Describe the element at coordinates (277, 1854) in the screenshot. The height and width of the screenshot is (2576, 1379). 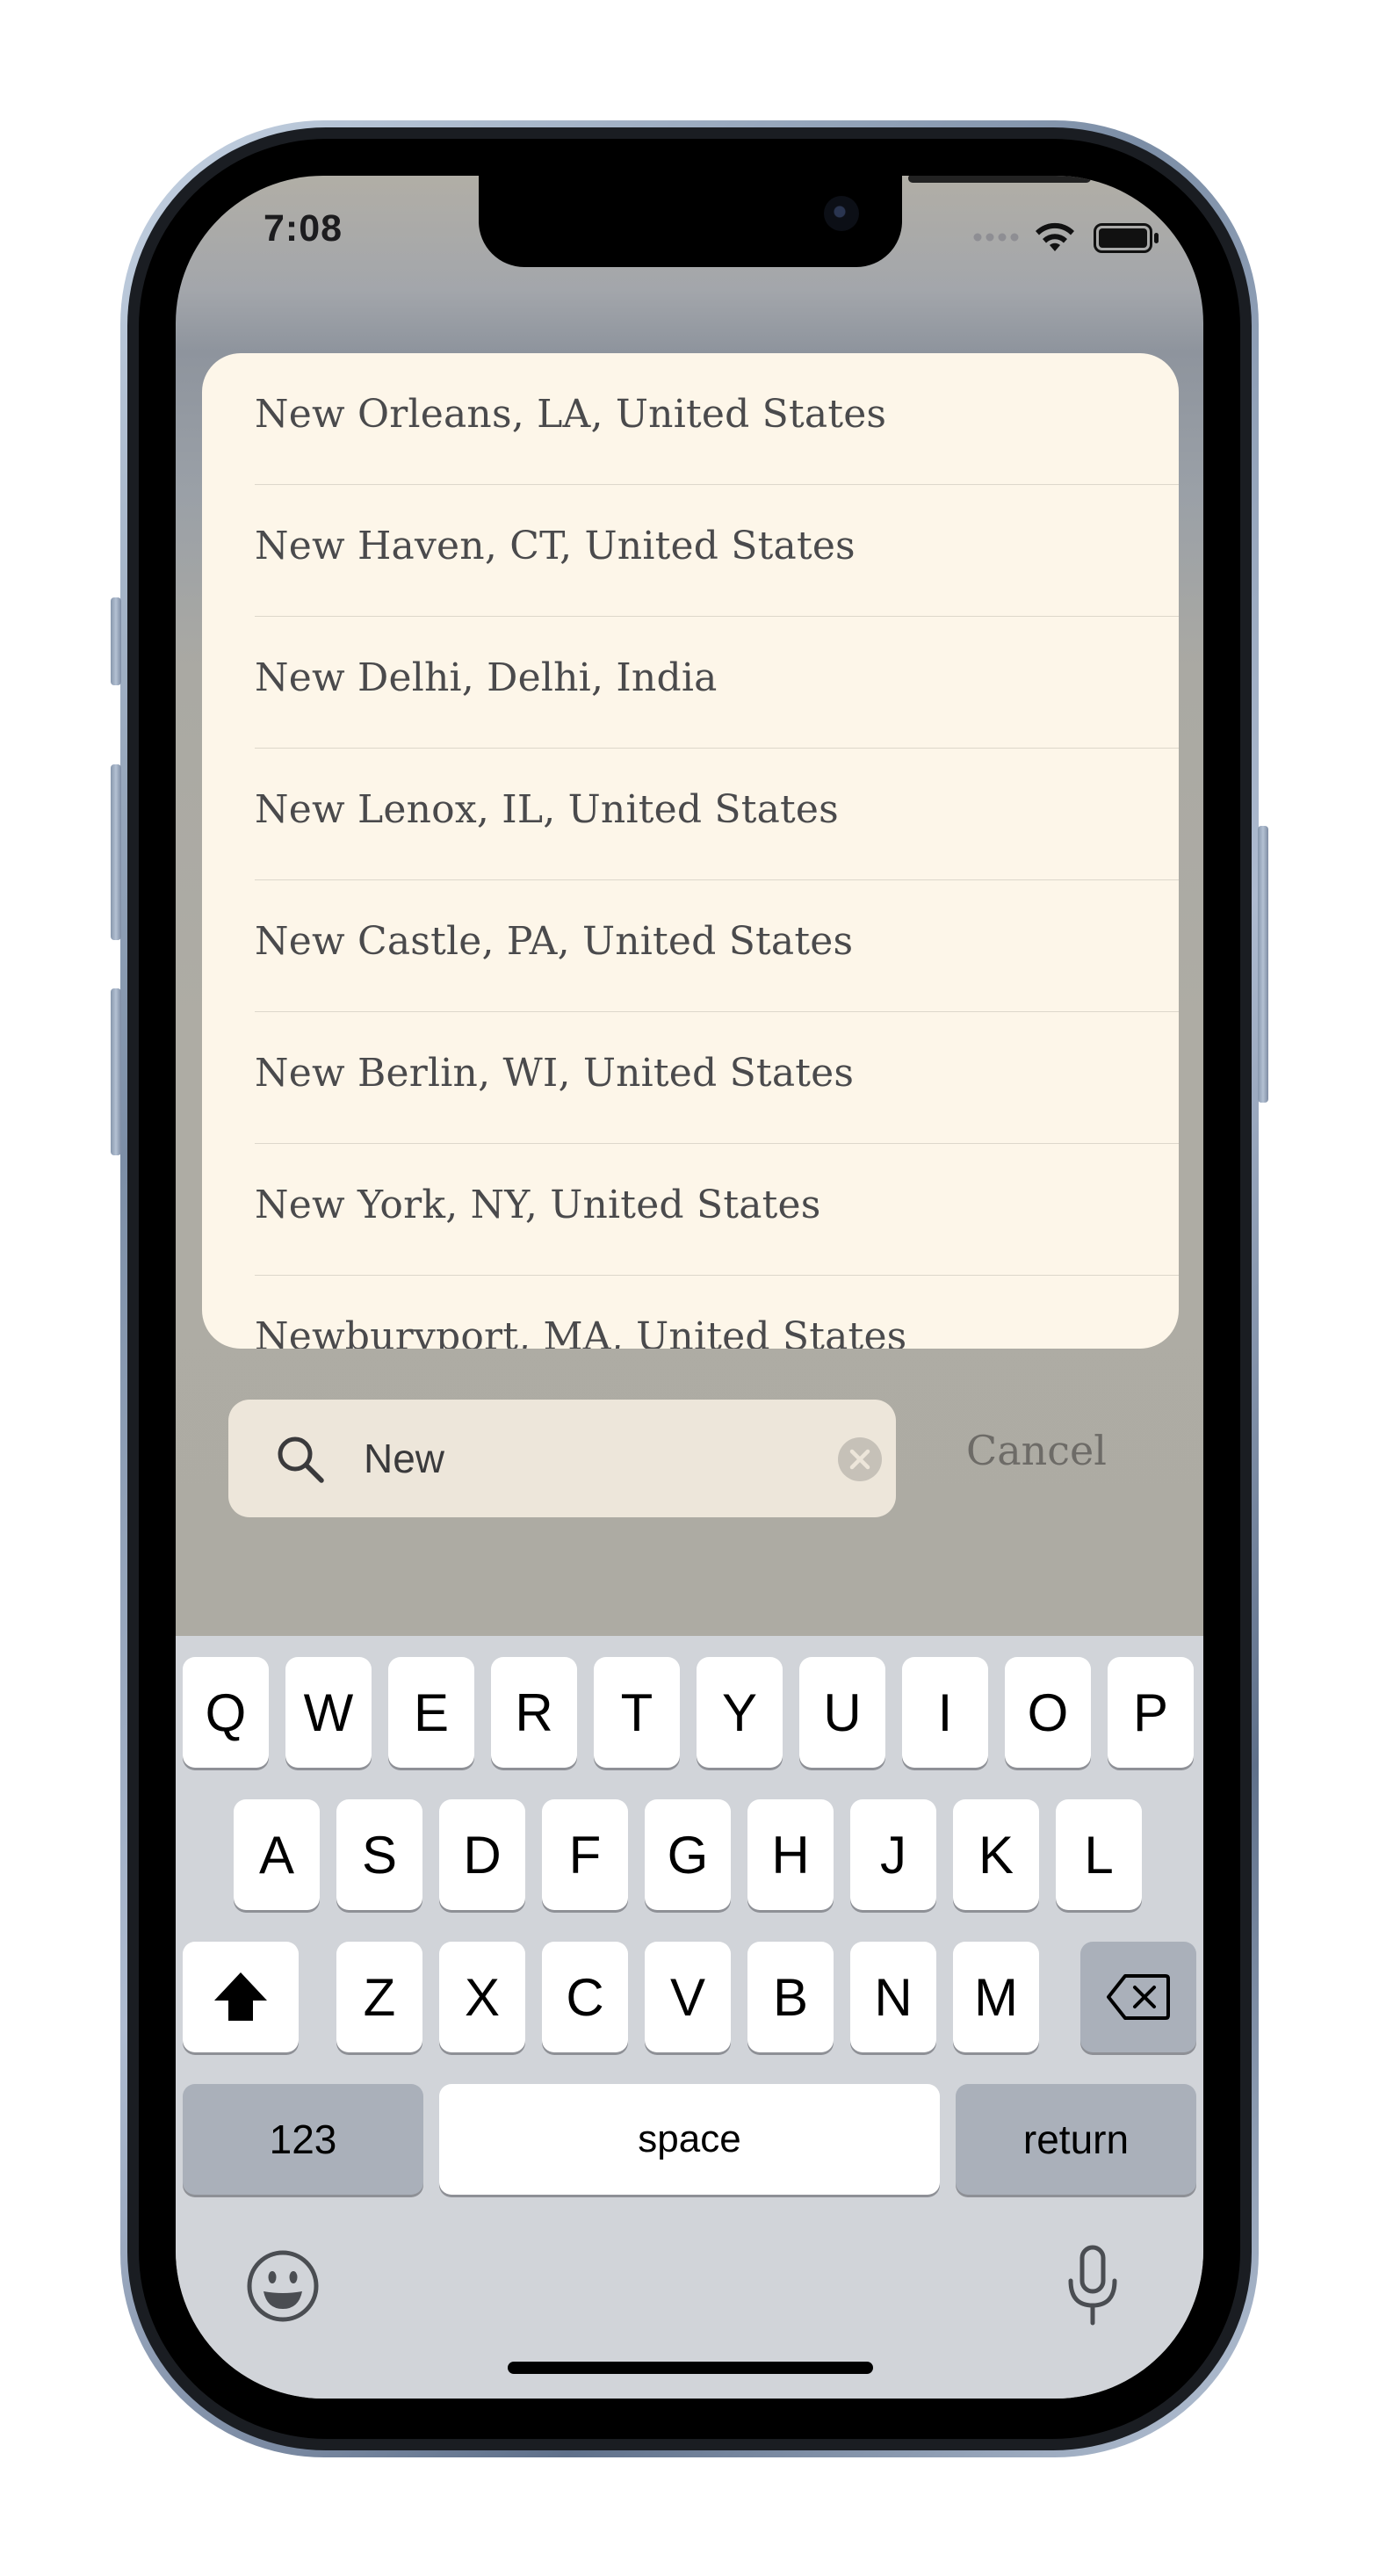
I see `key-a: A` at that location.